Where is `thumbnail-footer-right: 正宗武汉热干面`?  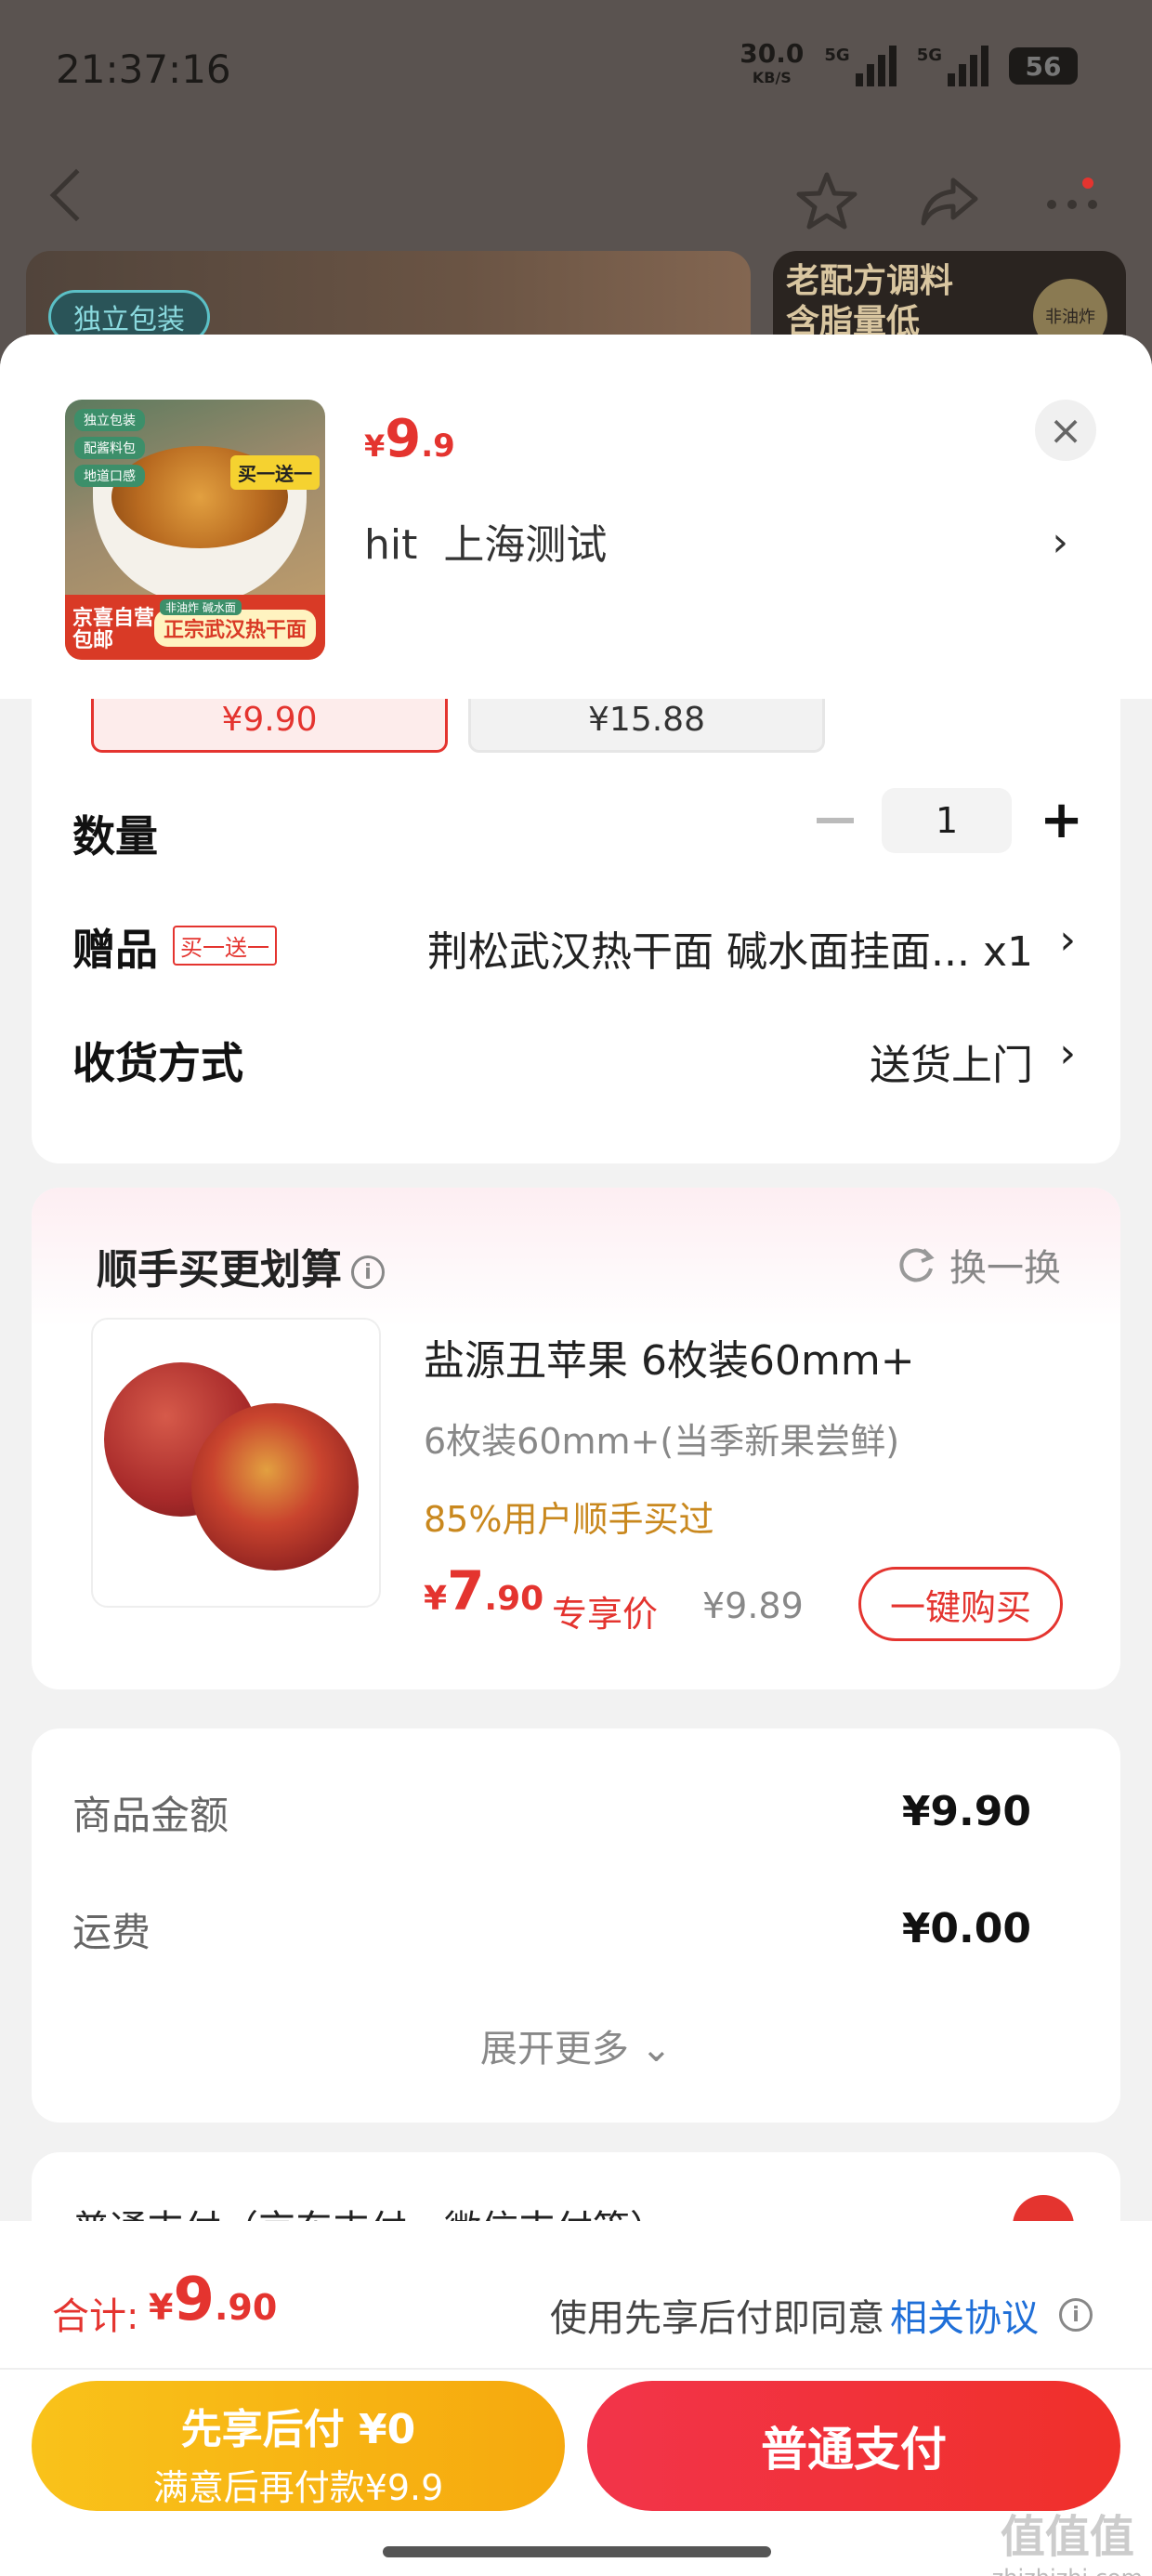 thumbnail-footer-right: 正宗武汉热干面 is located at coordinates (234, 628).